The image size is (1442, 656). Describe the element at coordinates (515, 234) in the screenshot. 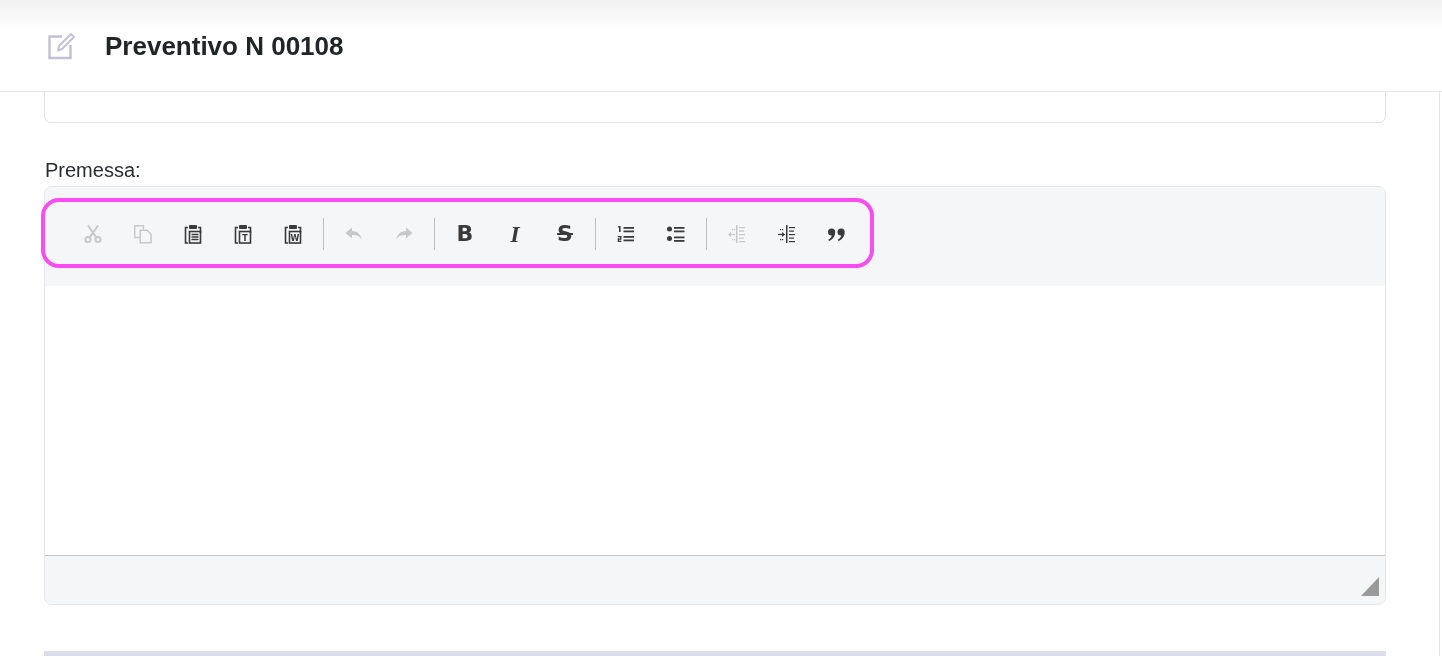

I see `italic-button: I` at that location.